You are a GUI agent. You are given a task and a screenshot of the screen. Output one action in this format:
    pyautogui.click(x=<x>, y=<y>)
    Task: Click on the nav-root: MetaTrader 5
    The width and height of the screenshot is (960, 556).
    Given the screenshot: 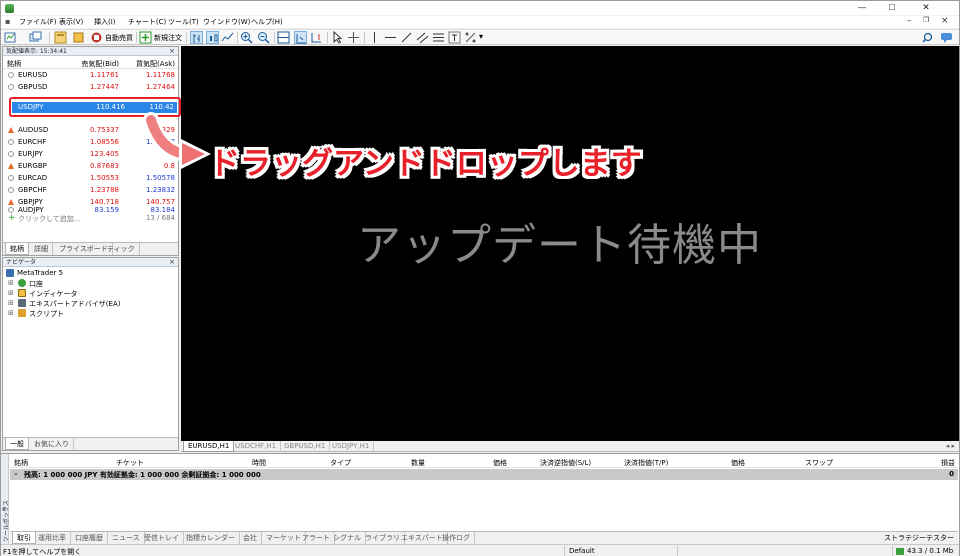 What is the action you would take?
    pyautogui.click(x=40, y=273)
    